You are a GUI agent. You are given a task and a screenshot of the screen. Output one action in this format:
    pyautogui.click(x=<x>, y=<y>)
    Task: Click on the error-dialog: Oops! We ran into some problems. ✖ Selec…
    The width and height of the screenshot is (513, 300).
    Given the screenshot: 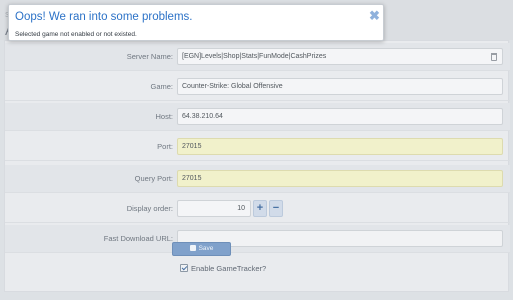 What is the action you would take?
    pyautogui.click(x=196, y=22)
    